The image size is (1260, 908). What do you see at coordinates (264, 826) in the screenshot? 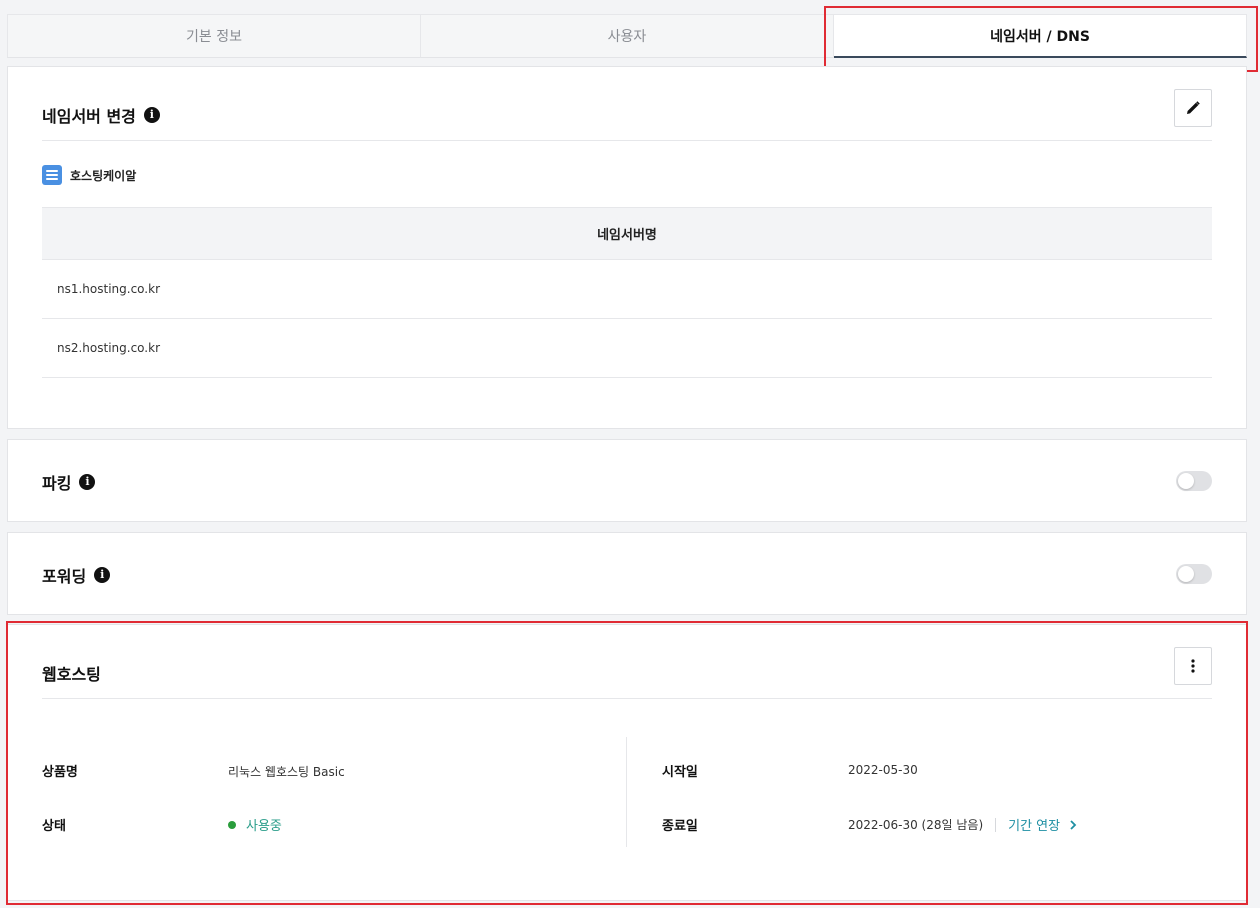
I see `status-value: 사용중` at bounding box center [264, 826].